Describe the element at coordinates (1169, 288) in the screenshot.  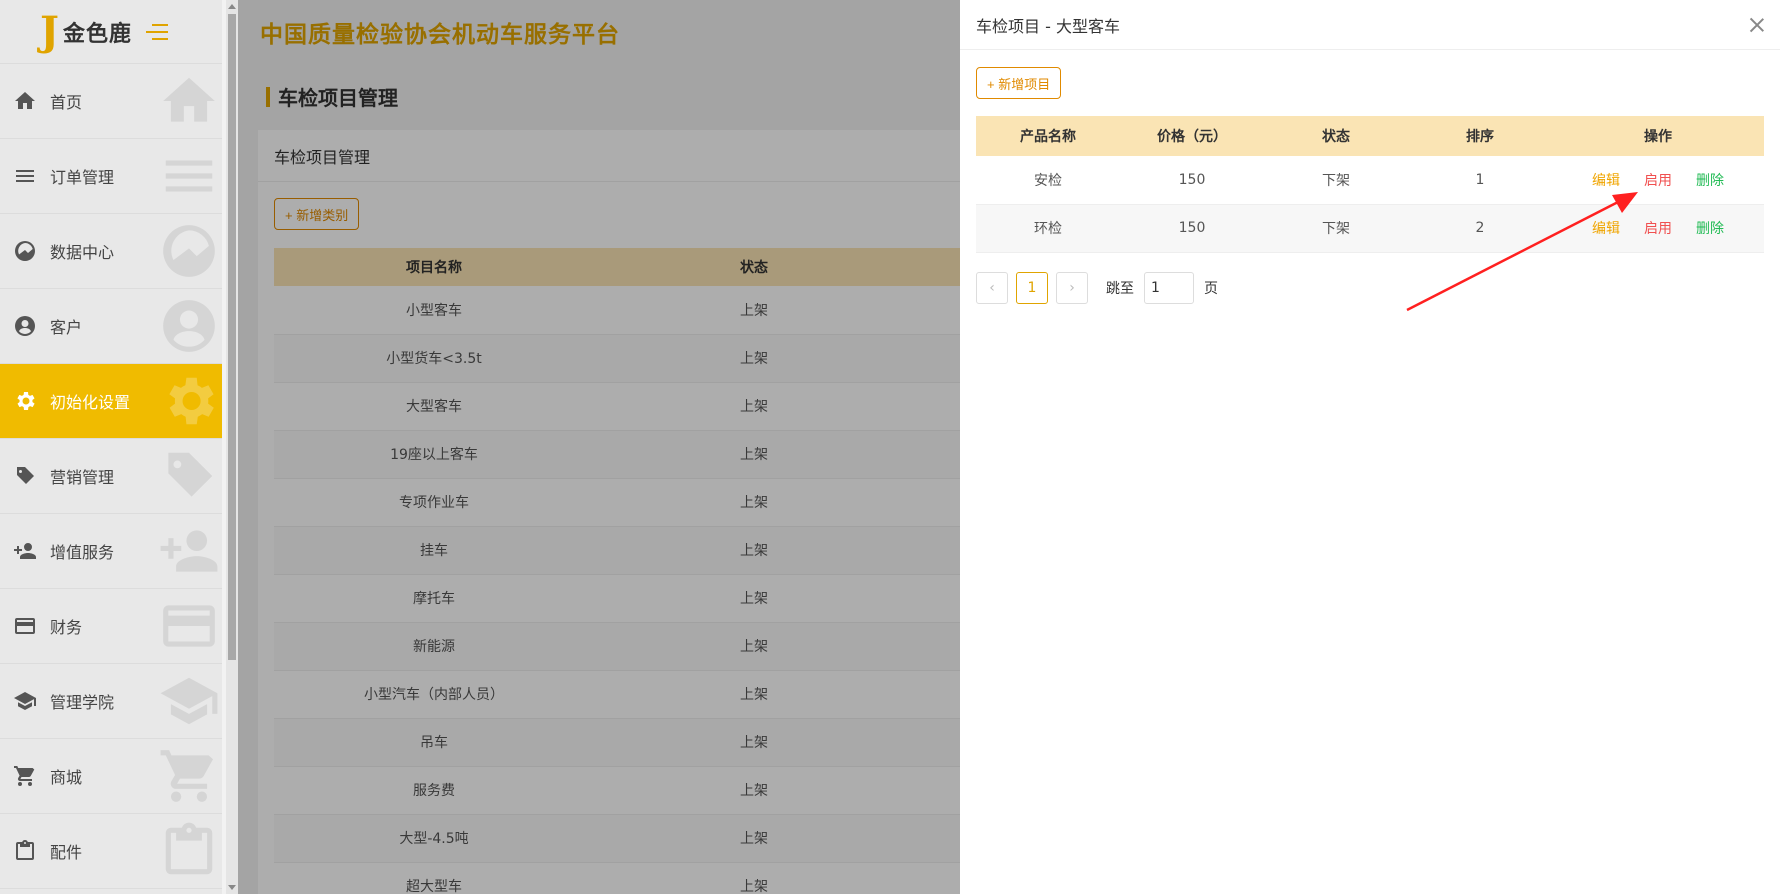
I see `goto-page-input` at that location.